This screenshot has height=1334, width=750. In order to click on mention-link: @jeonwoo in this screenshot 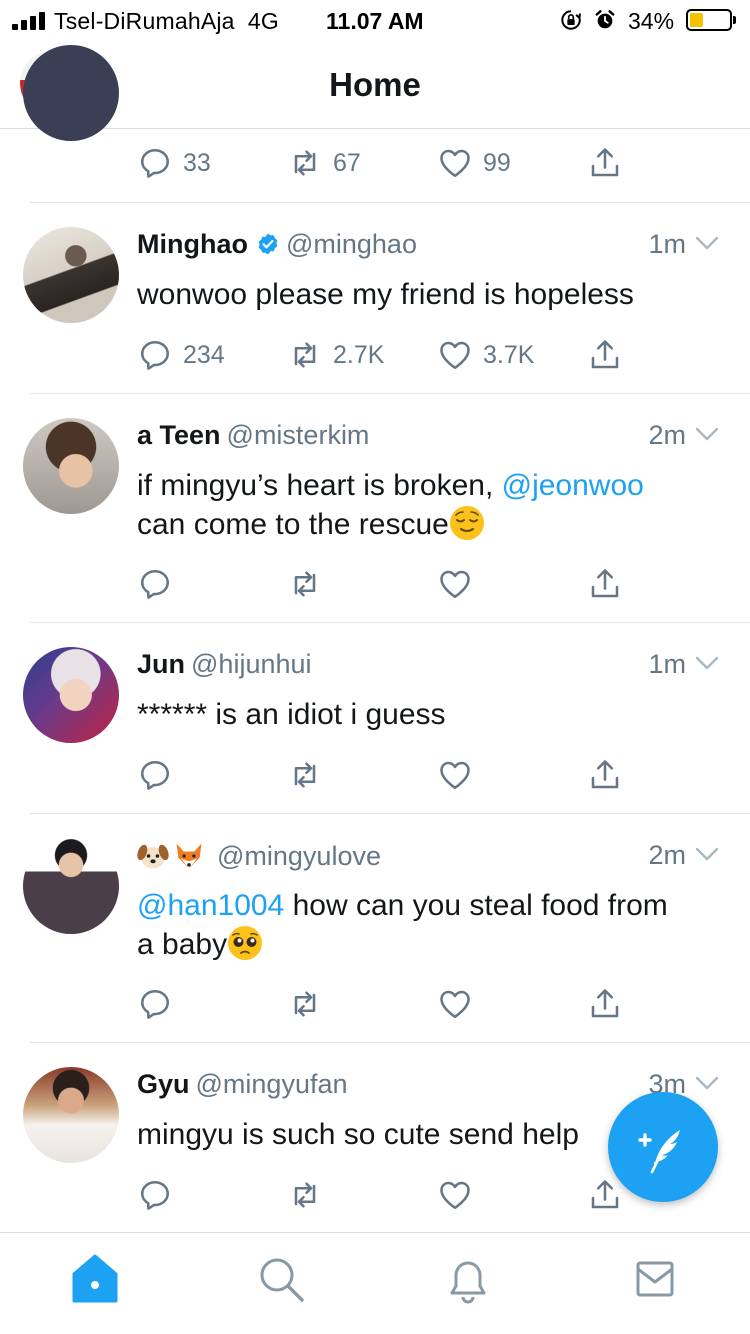, I will do `click(573, 485)`.